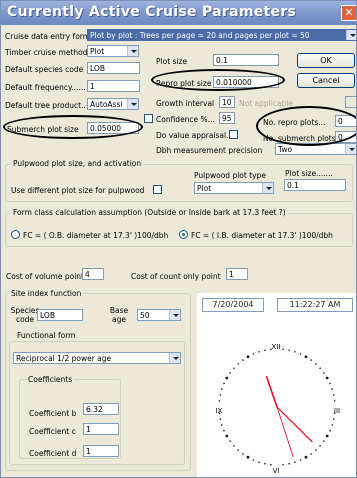 This screenshot has height=478, width=357. I want to click on analog-clock: XII III VI IX, so click(278, 409).